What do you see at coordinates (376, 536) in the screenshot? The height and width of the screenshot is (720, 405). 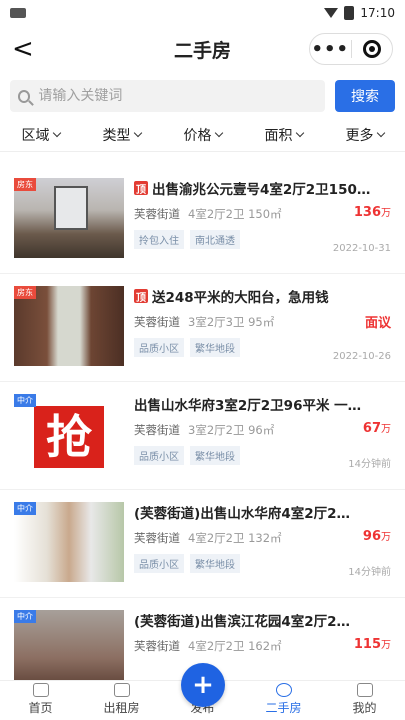 I see `listing-price: 96万` at bounding box center [376, 536].